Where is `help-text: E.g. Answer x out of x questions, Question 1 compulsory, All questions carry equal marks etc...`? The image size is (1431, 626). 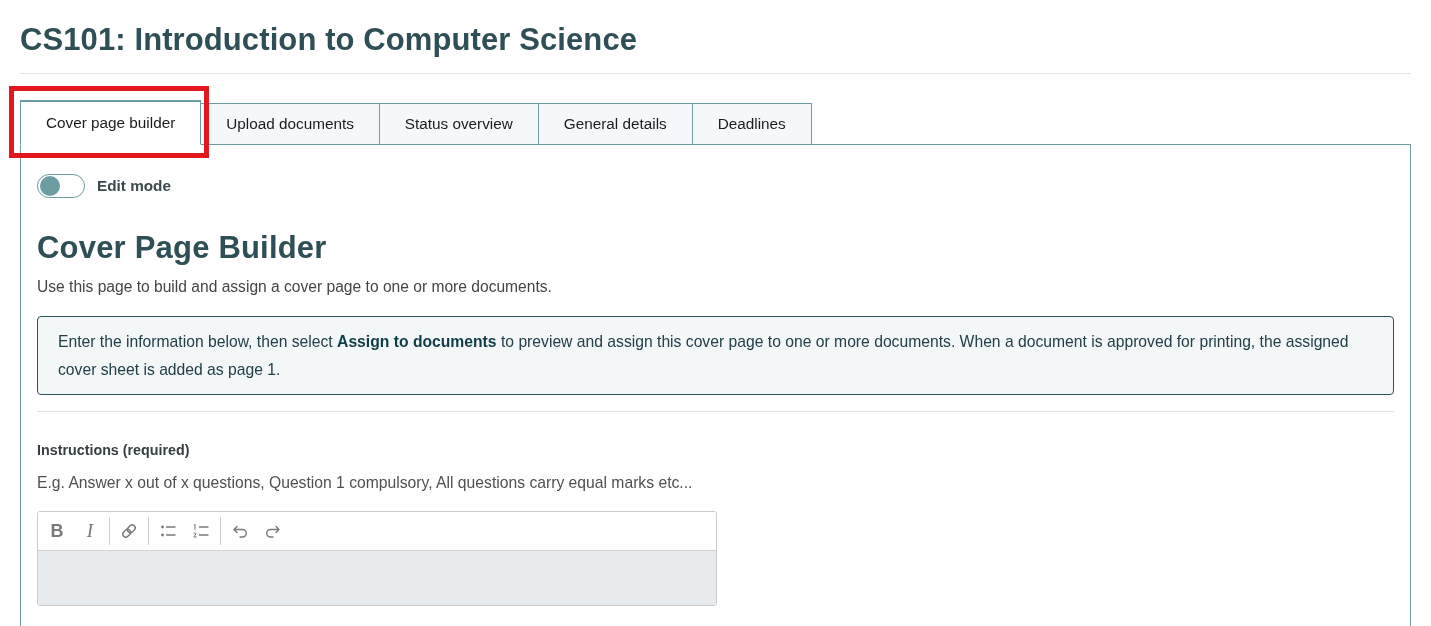 help-text: E.g. Answer x out of x questions, Question 1 compulsory, All questions carry equal marks etc... is located at coordinates (365, 483).